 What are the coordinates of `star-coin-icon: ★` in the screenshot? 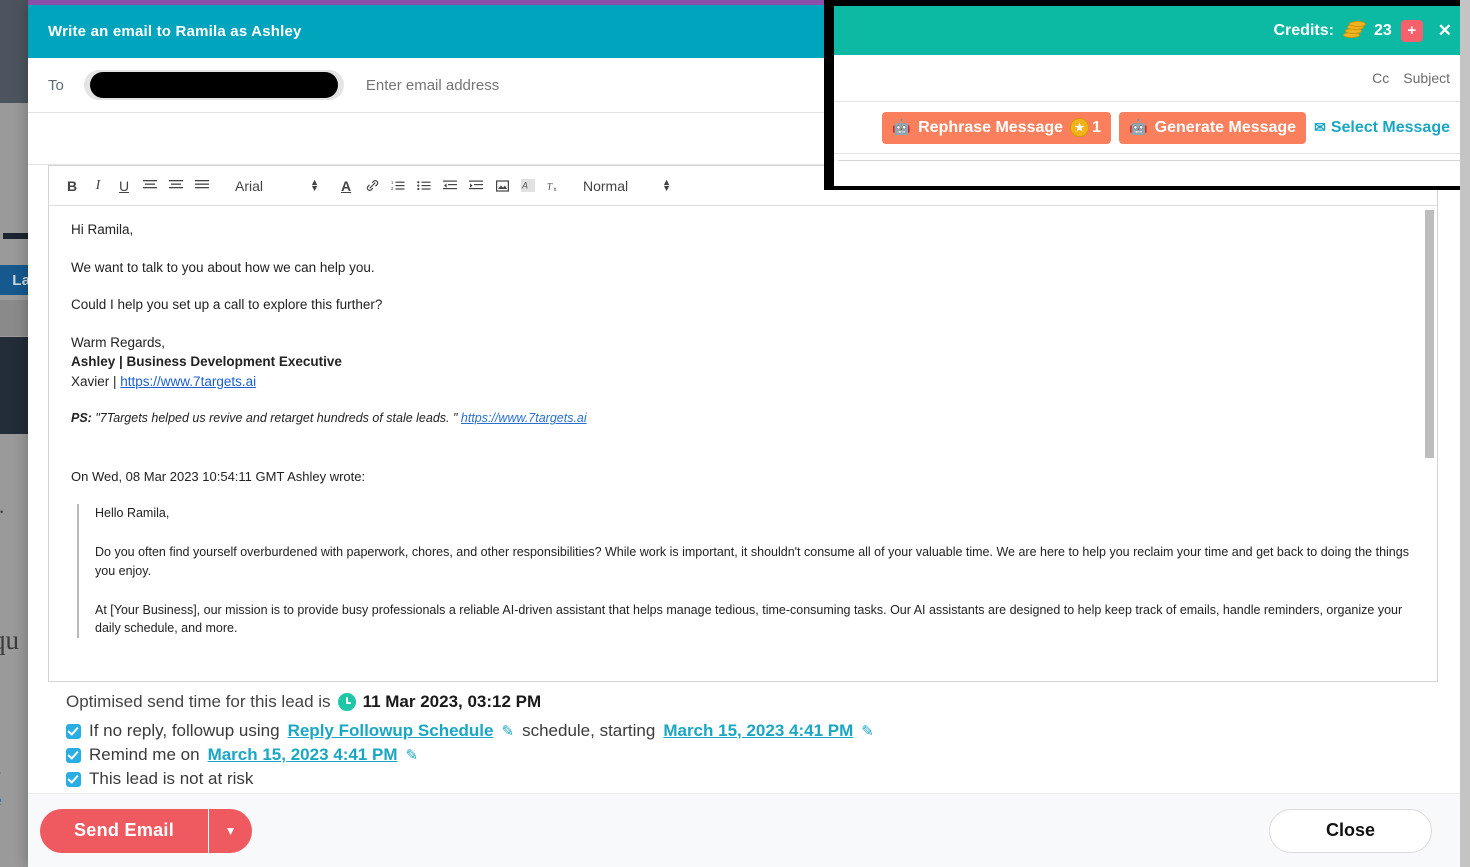 It's located at (1080, 127).